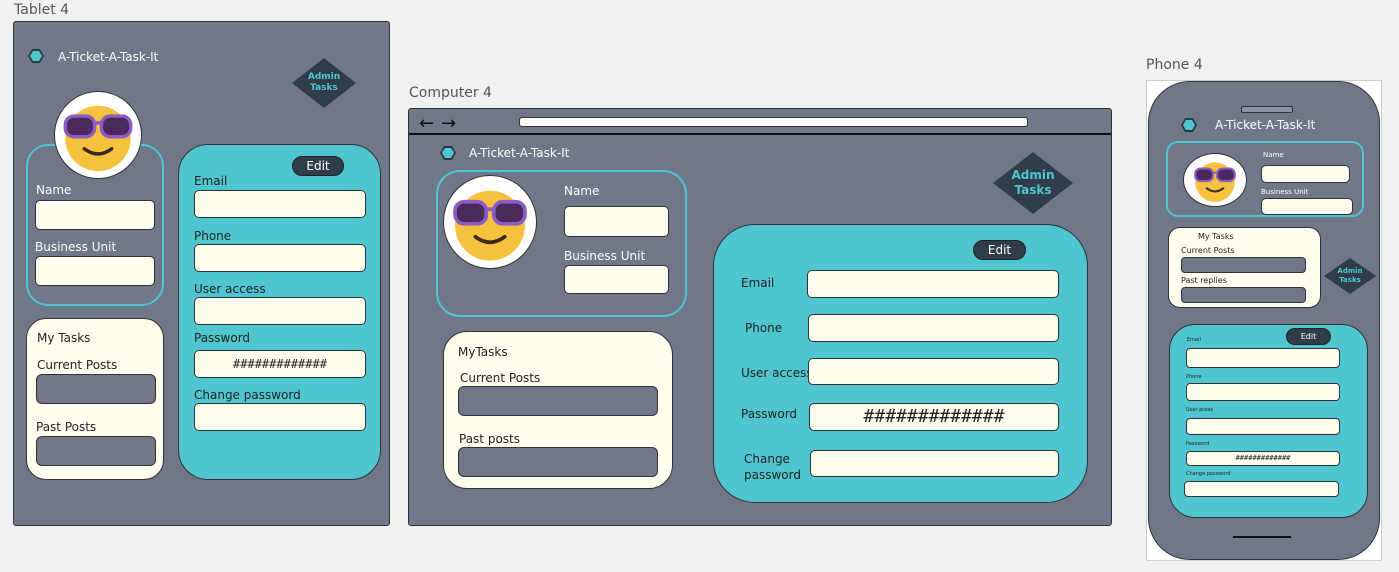 This screenshot has height=572, width=1399. What do you see at coordinates (1243, 295) in the screenshot?
I see `past-replies-list` at bounding box center [1243, 295].